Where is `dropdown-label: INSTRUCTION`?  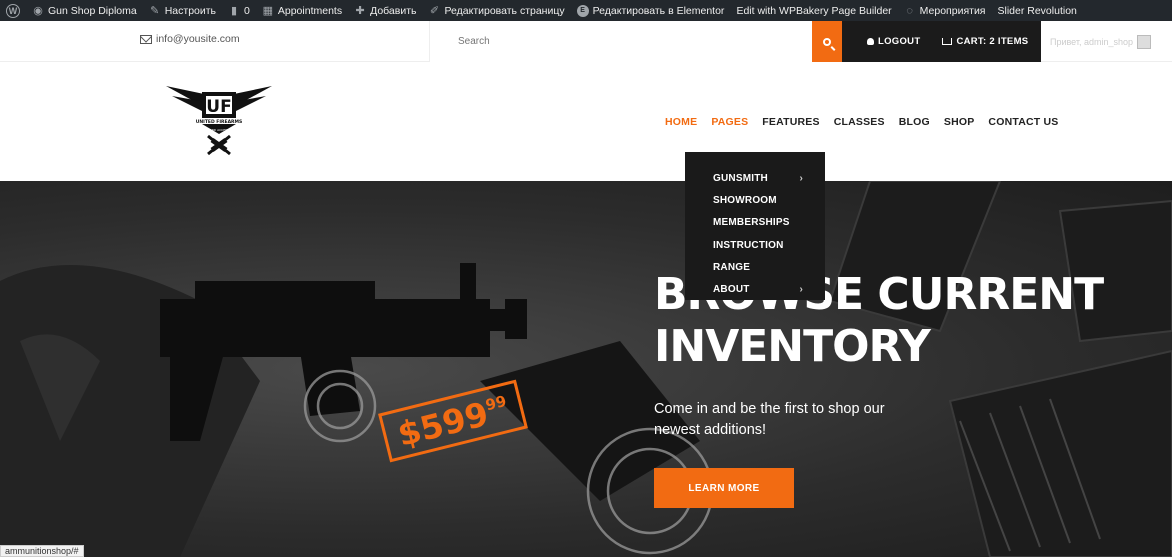
dropdown-label: INSTRUCTION is located at coordinates (748, 245).